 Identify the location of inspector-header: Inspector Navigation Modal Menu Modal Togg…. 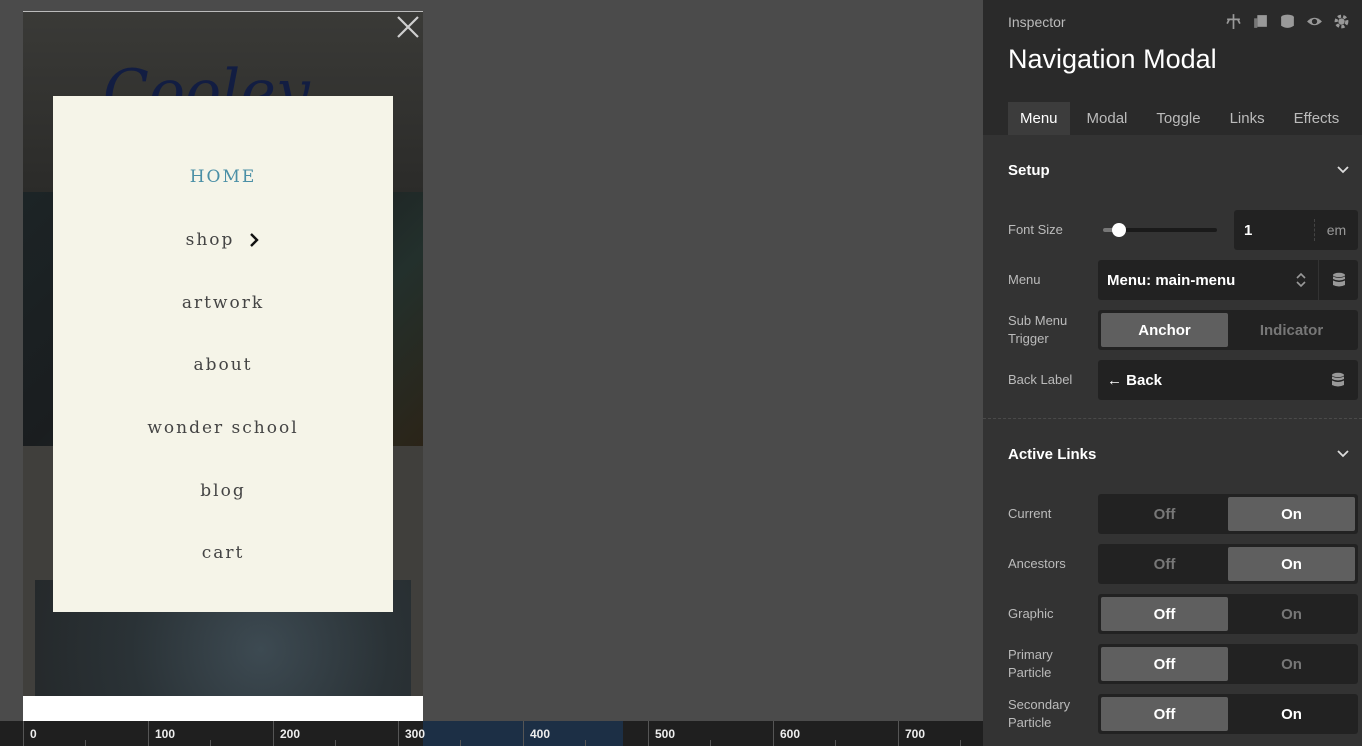
(1172, 67).